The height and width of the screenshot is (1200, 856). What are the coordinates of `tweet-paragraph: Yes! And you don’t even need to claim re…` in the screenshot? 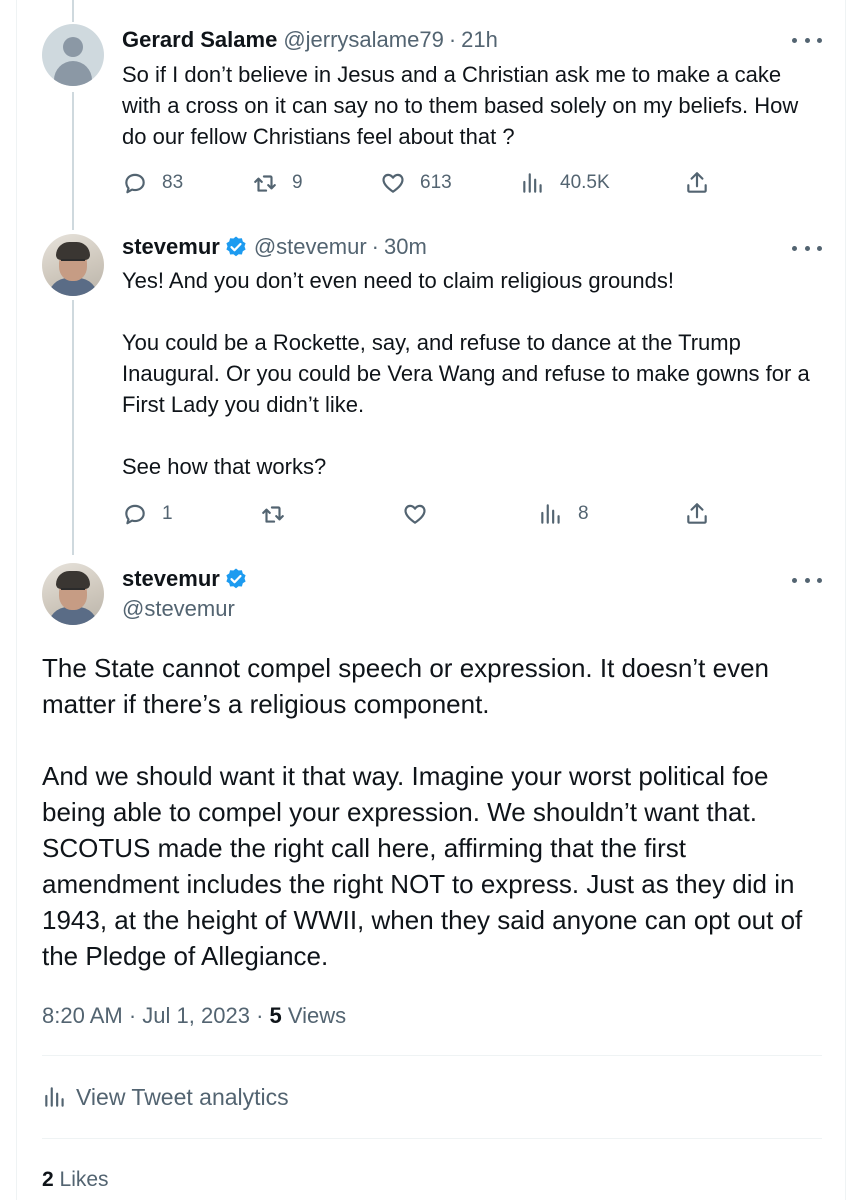 It's located at (398, 280).